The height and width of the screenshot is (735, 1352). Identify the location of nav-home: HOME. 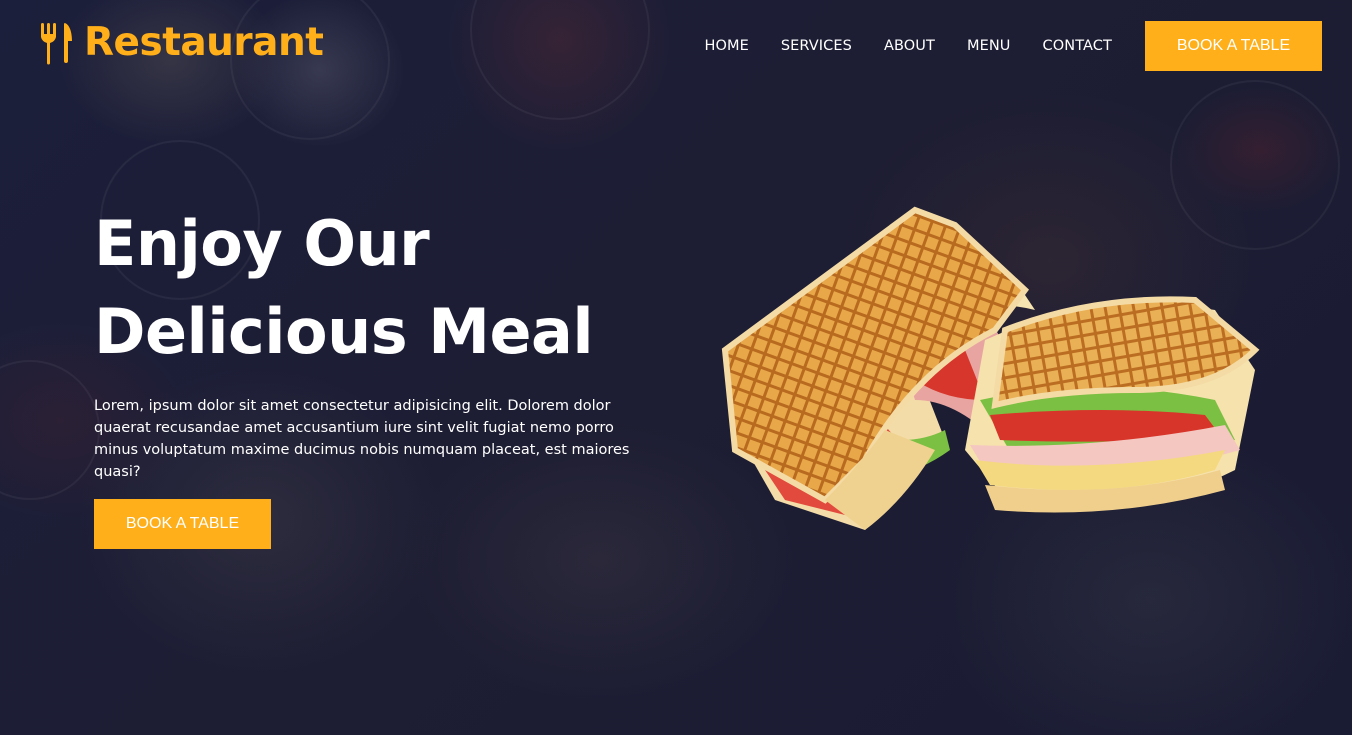
(726, 46).